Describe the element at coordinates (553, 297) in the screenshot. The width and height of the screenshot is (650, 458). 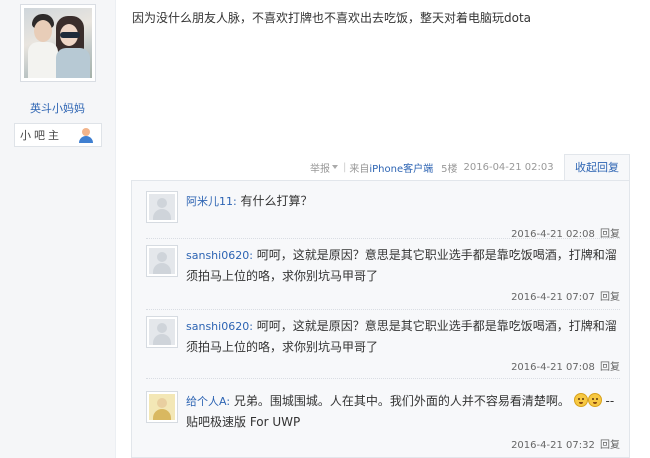
I see `reply-time: 2016-4-21 07:07` at that location.